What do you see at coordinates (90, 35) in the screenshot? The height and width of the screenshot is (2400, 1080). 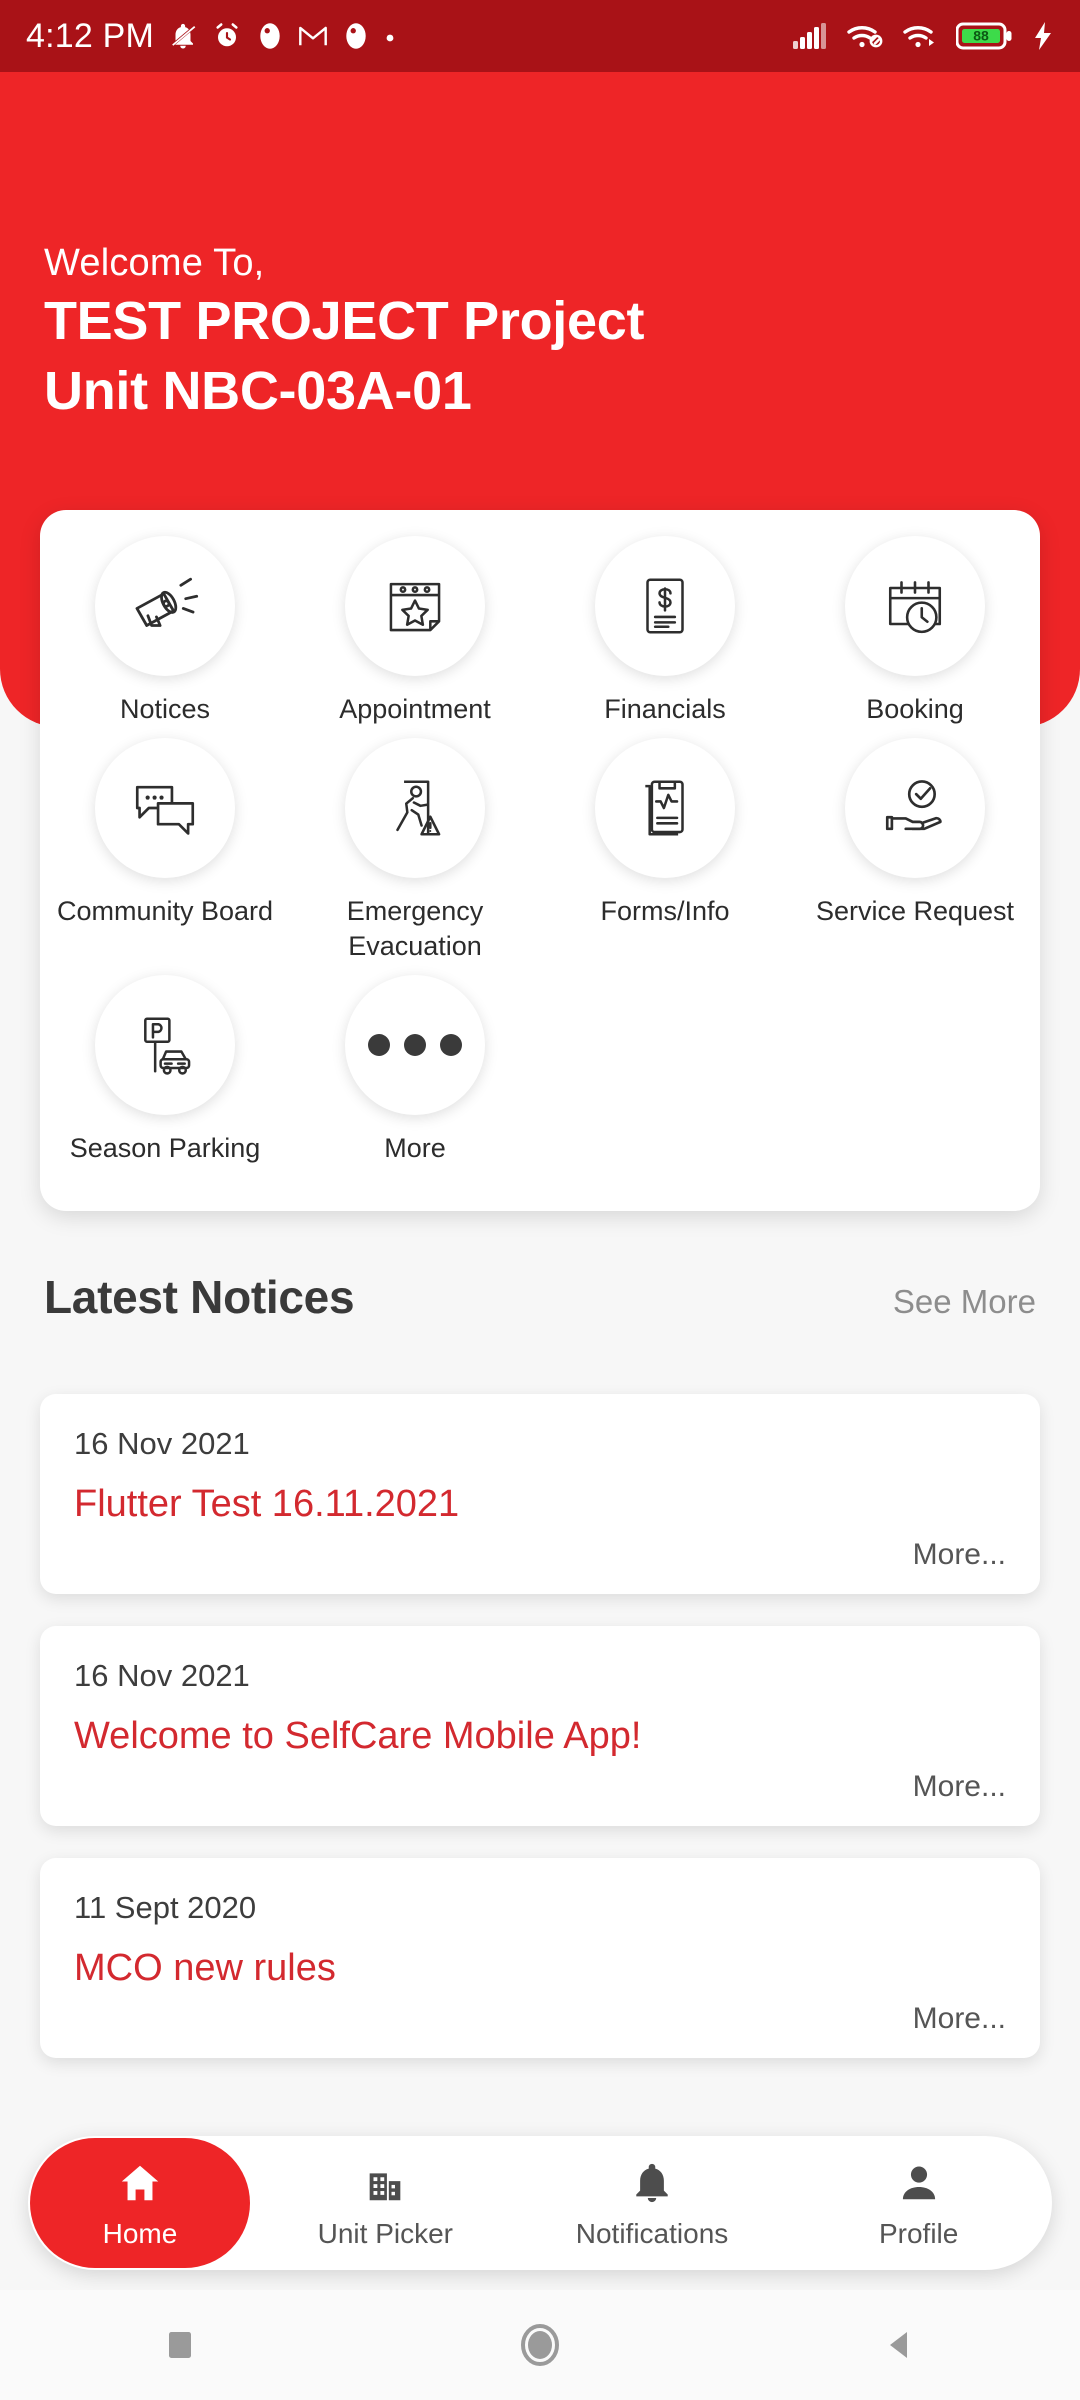 I see `status-bar-clock: 4:12 PM` at bounding box center [90, 35].